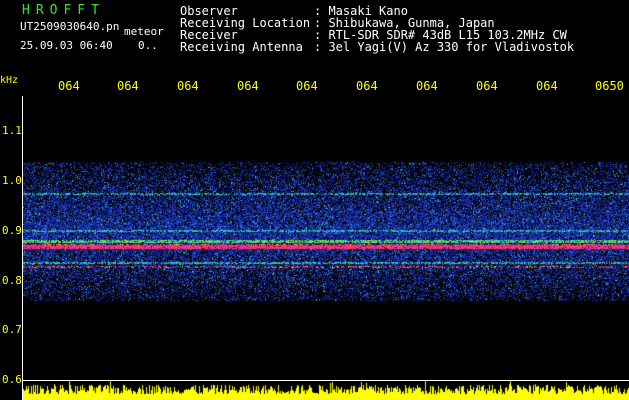 The image size is (629, 400). I want to click on file-name: UT2509030640.pn, so click(70, 26).